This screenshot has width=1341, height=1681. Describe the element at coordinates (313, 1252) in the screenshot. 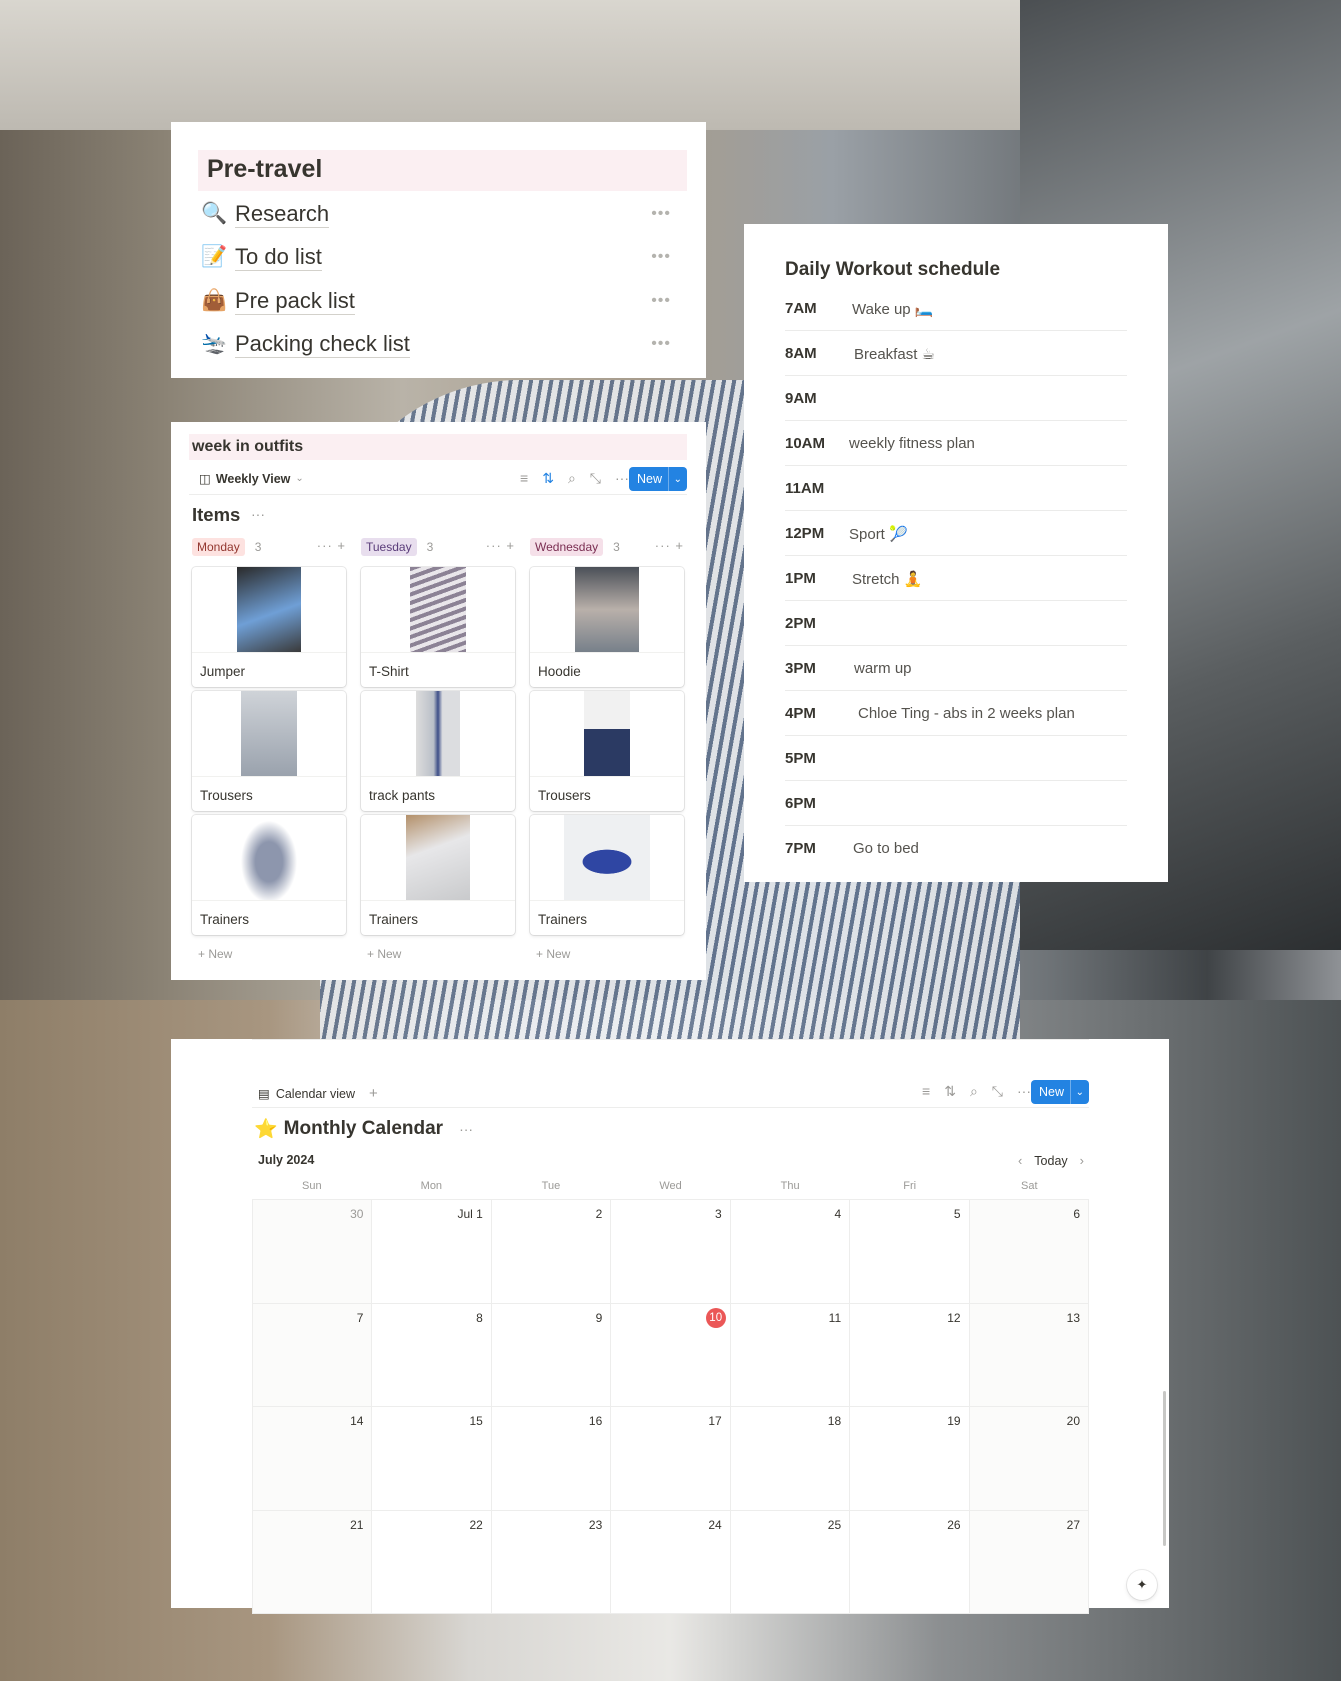

I see `calendar-day-cell: 30` at that location.